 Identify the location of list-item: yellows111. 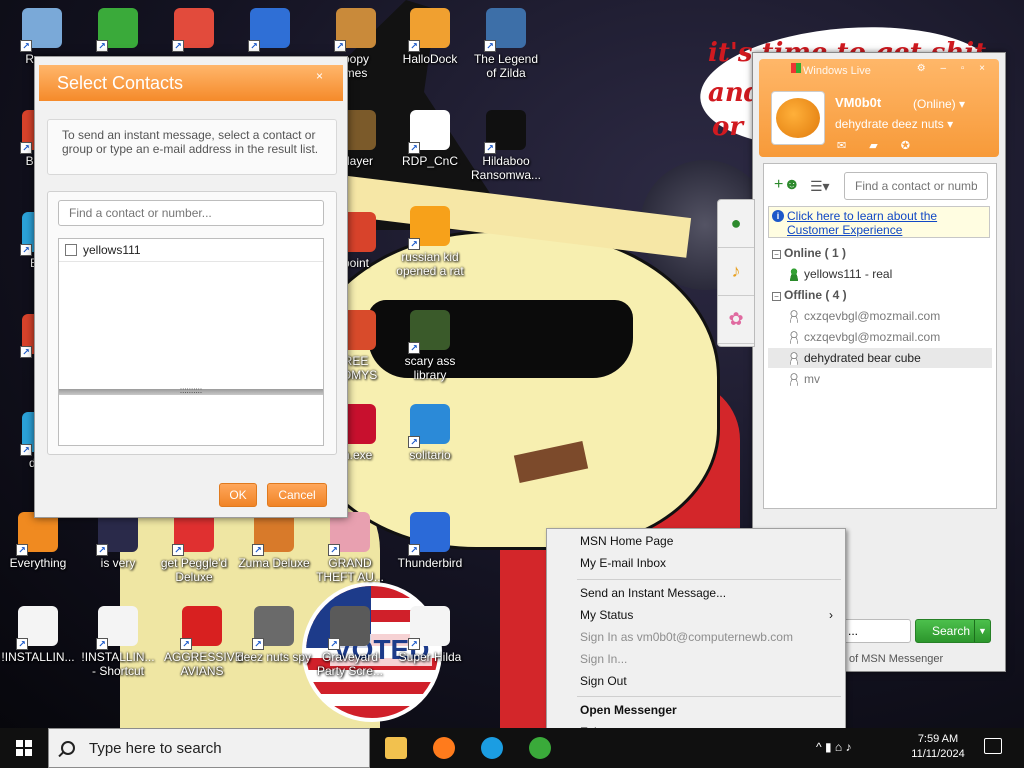
(191, 250).